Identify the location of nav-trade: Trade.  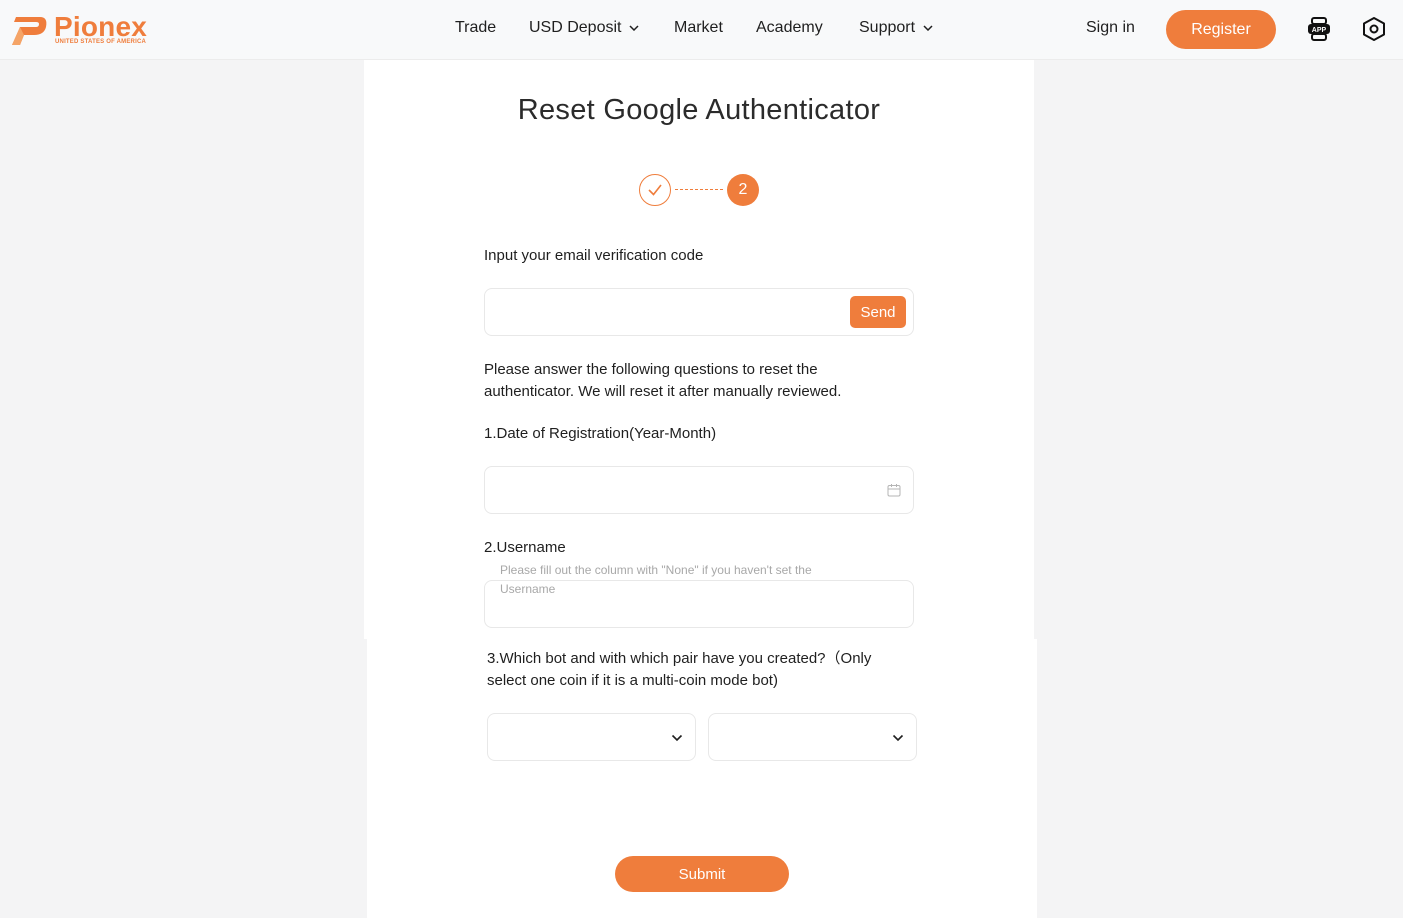
(475, 28).